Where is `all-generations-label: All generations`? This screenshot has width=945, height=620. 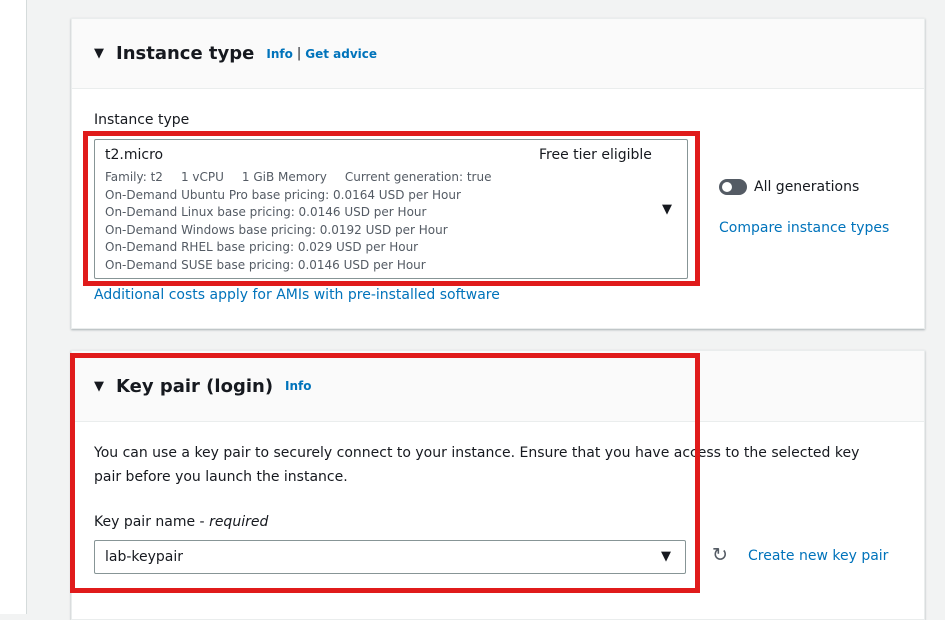 all-generations-label: All generations is located at coordinates (807, 187).